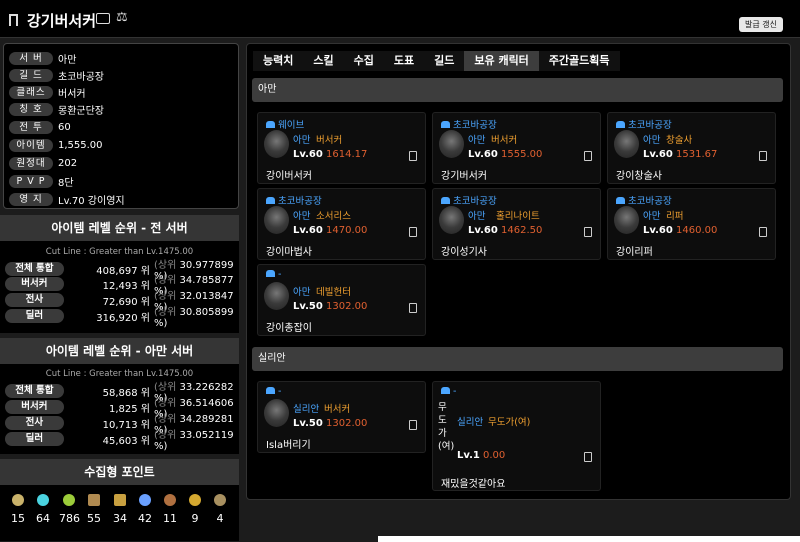  I want to click on bottom-strip, so click(589, 539).